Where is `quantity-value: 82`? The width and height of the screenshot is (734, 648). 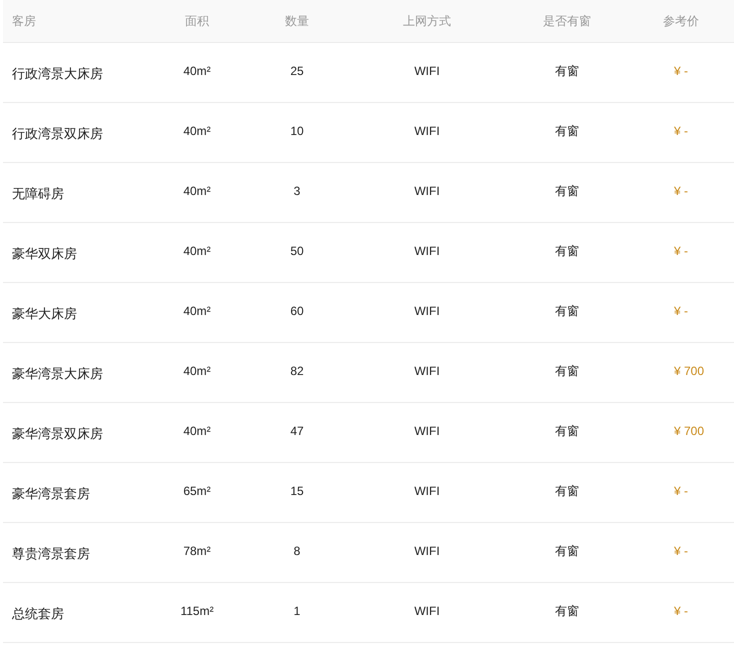
quantity-value: 82 is located at coordinates (297, 372).